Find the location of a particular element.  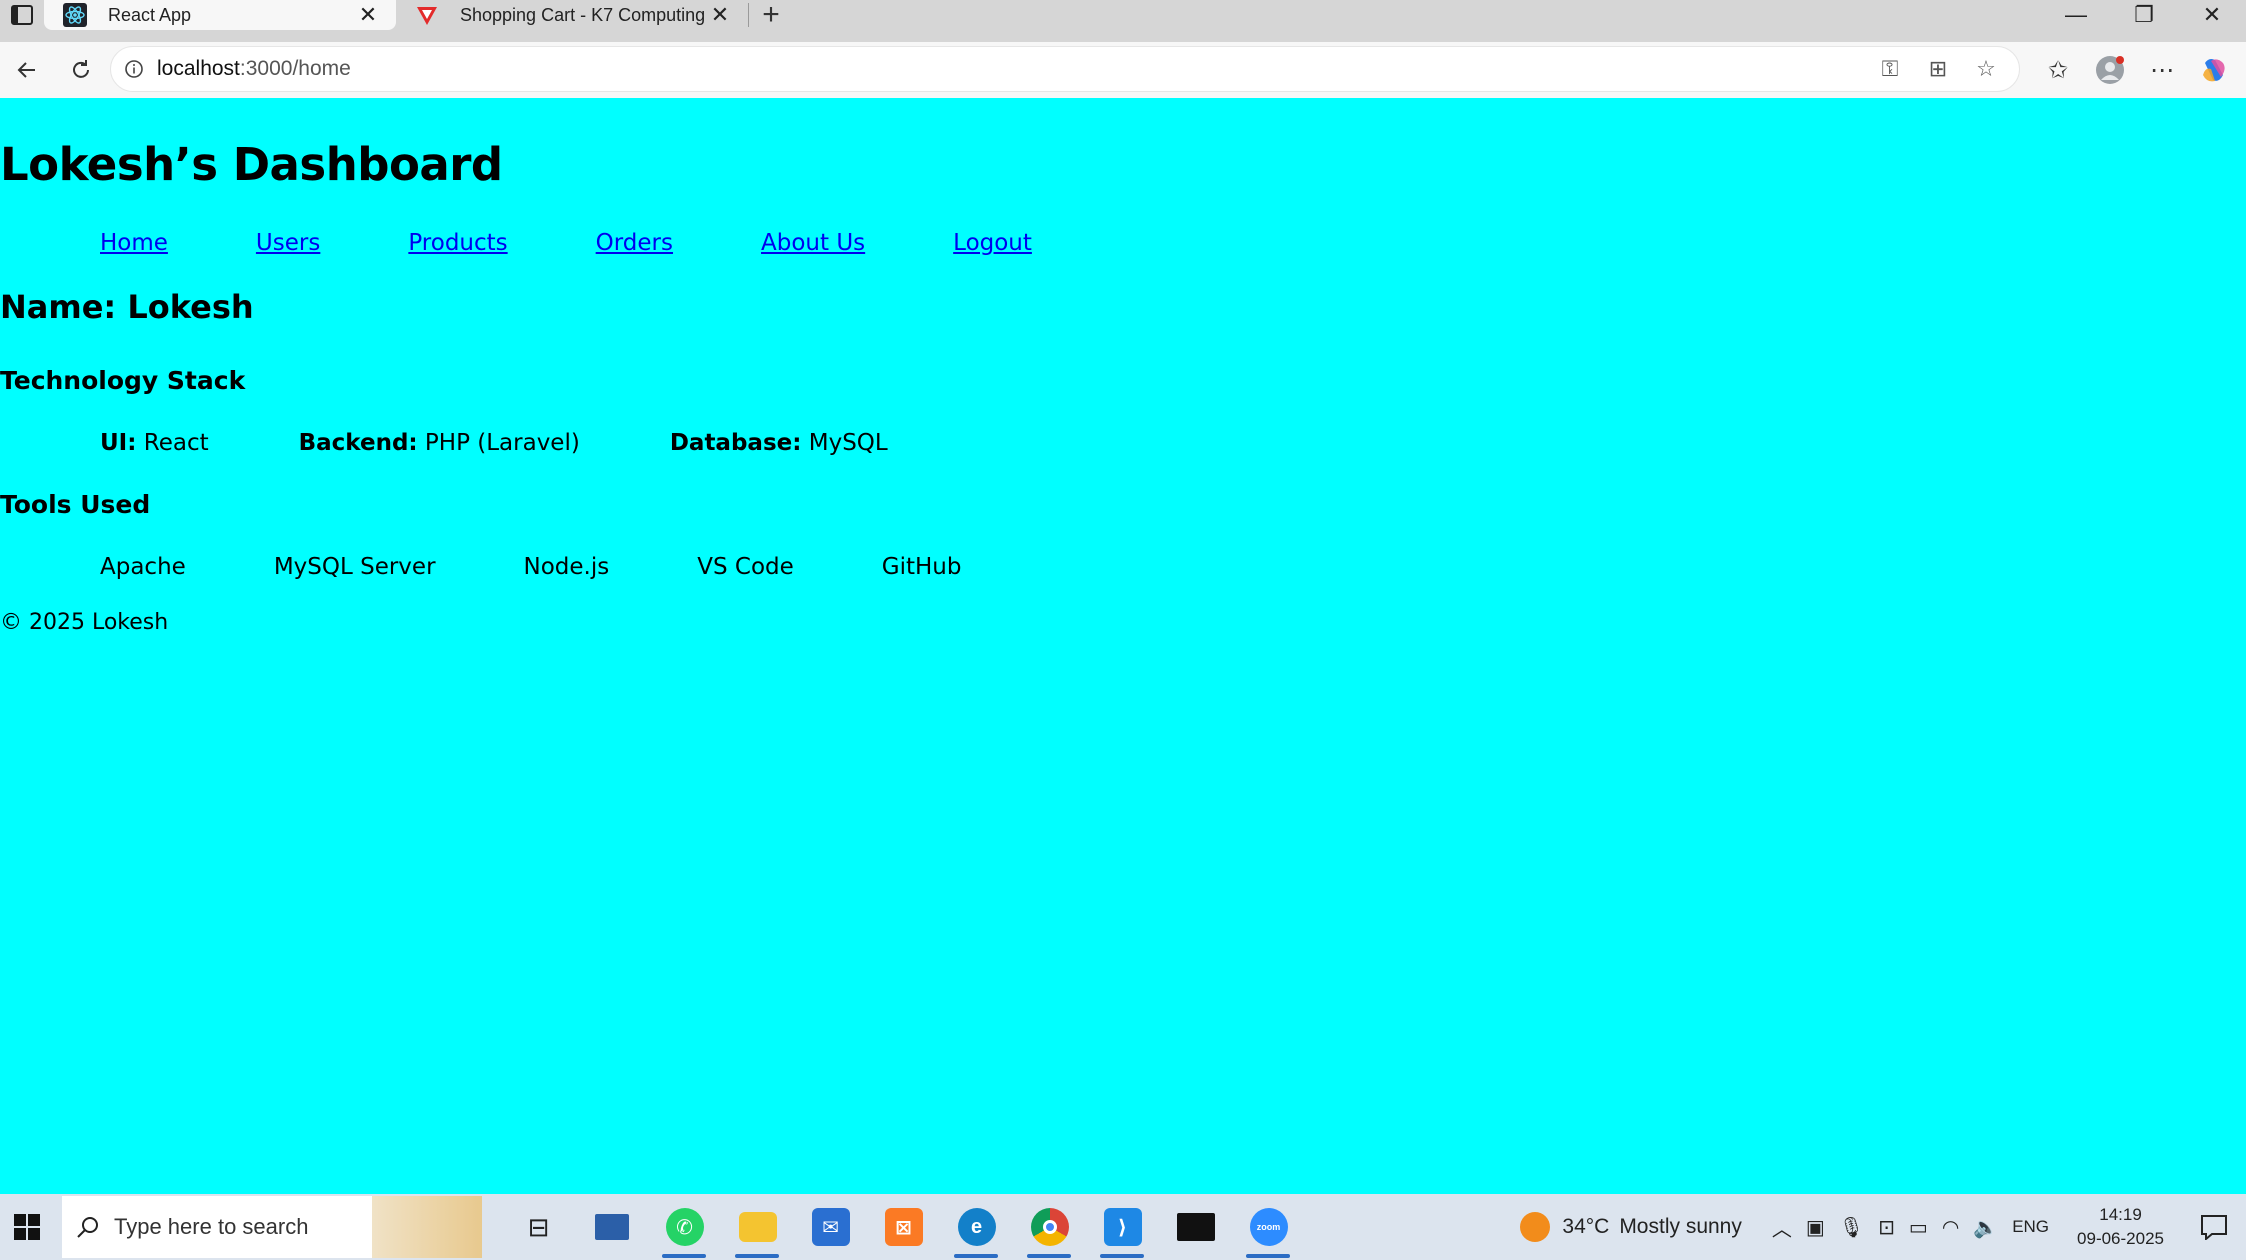

windows-logo-icon is located at coordinates (27, 1227).